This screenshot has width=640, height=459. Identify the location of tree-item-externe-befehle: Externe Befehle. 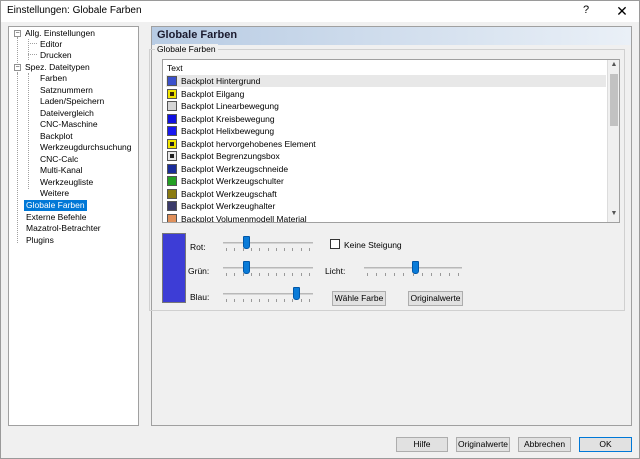
(56, 217).